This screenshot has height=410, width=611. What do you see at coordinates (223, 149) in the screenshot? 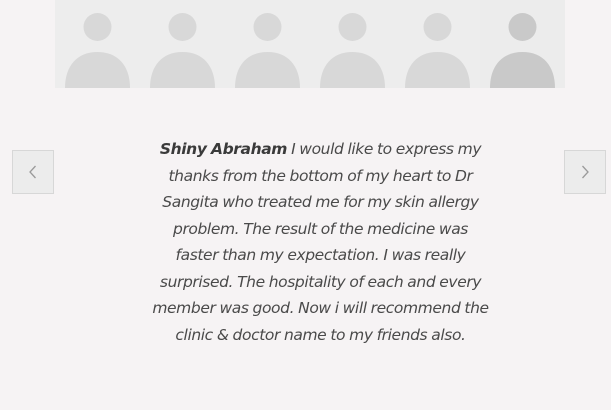
I see `testimonial-author: Shiny Abraham` at bounding box center [223, 149].